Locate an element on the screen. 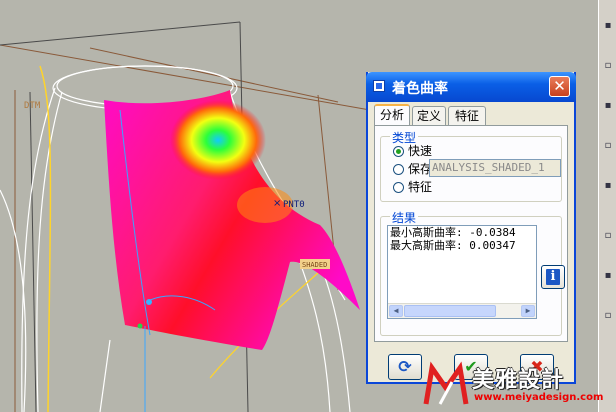 This screenshot has height=412, width=616. tab-analysis: 分析 is located at coordinates (392, 115).